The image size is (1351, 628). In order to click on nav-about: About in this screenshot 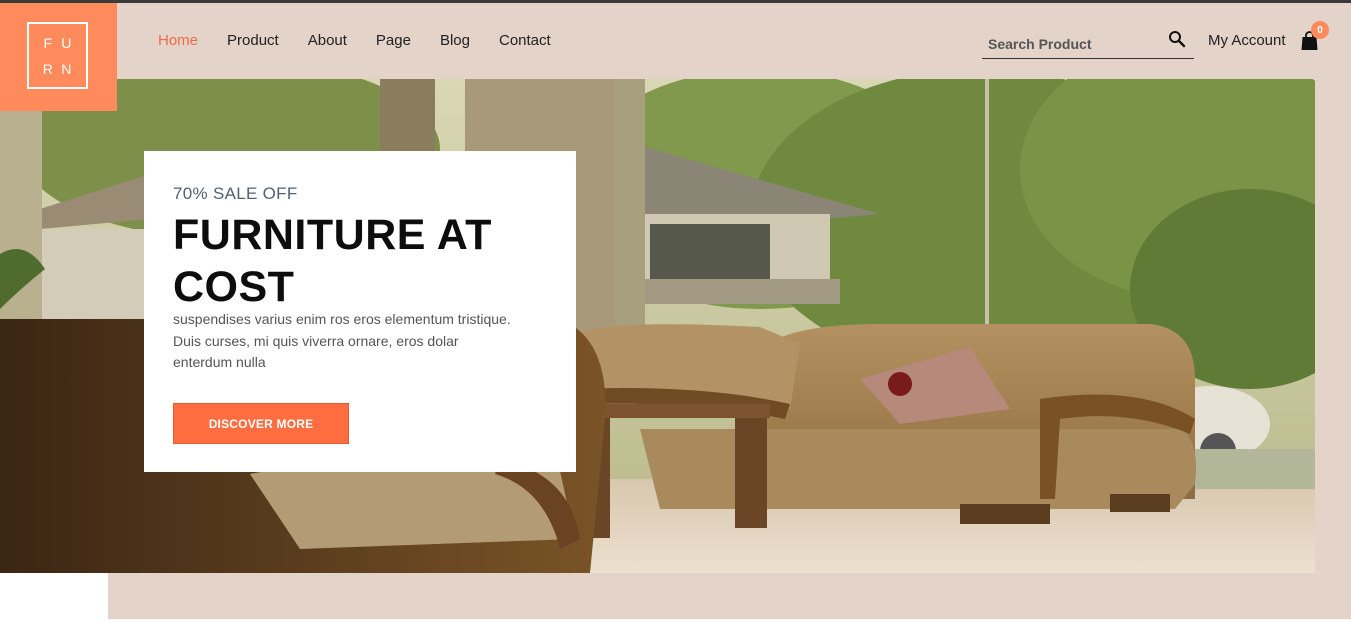, I will do `click(327, 41)`.